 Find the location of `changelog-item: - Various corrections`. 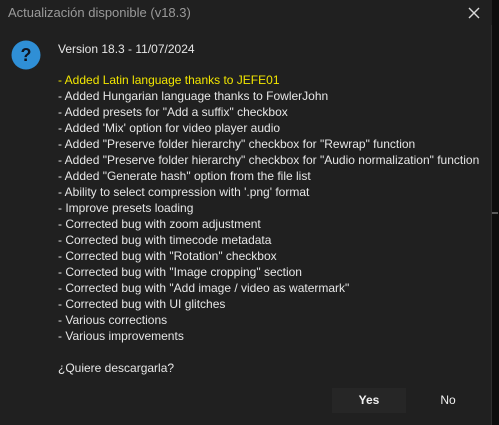

changelog-item: - Various corrections is located at coordinates (113, 320).